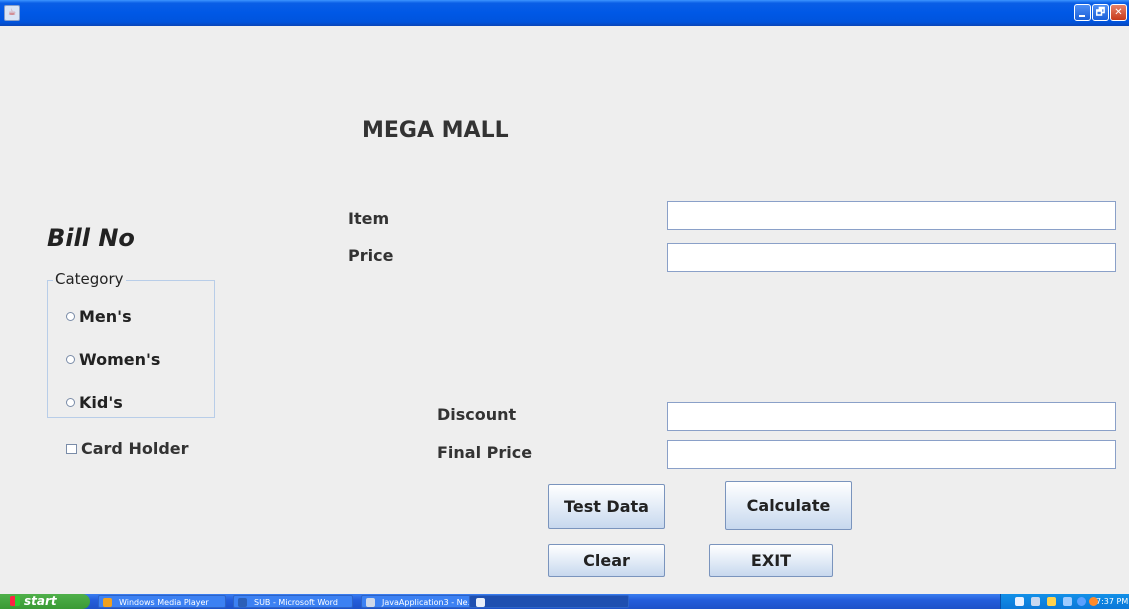 The height and width of the screenshot is (609, 1129). What do you see at coordinates (1112, 601) in the screenshot?
I see `clock: 7:37 PM` at bounding box center [1112, 601].